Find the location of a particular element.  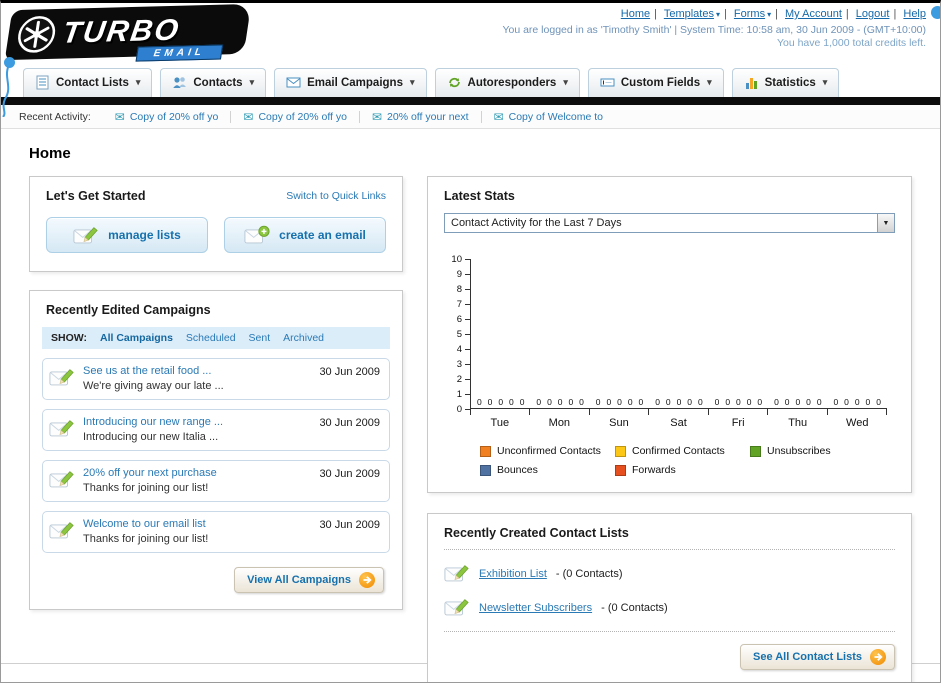

statistics-icon is located at coordinates (751, 83).